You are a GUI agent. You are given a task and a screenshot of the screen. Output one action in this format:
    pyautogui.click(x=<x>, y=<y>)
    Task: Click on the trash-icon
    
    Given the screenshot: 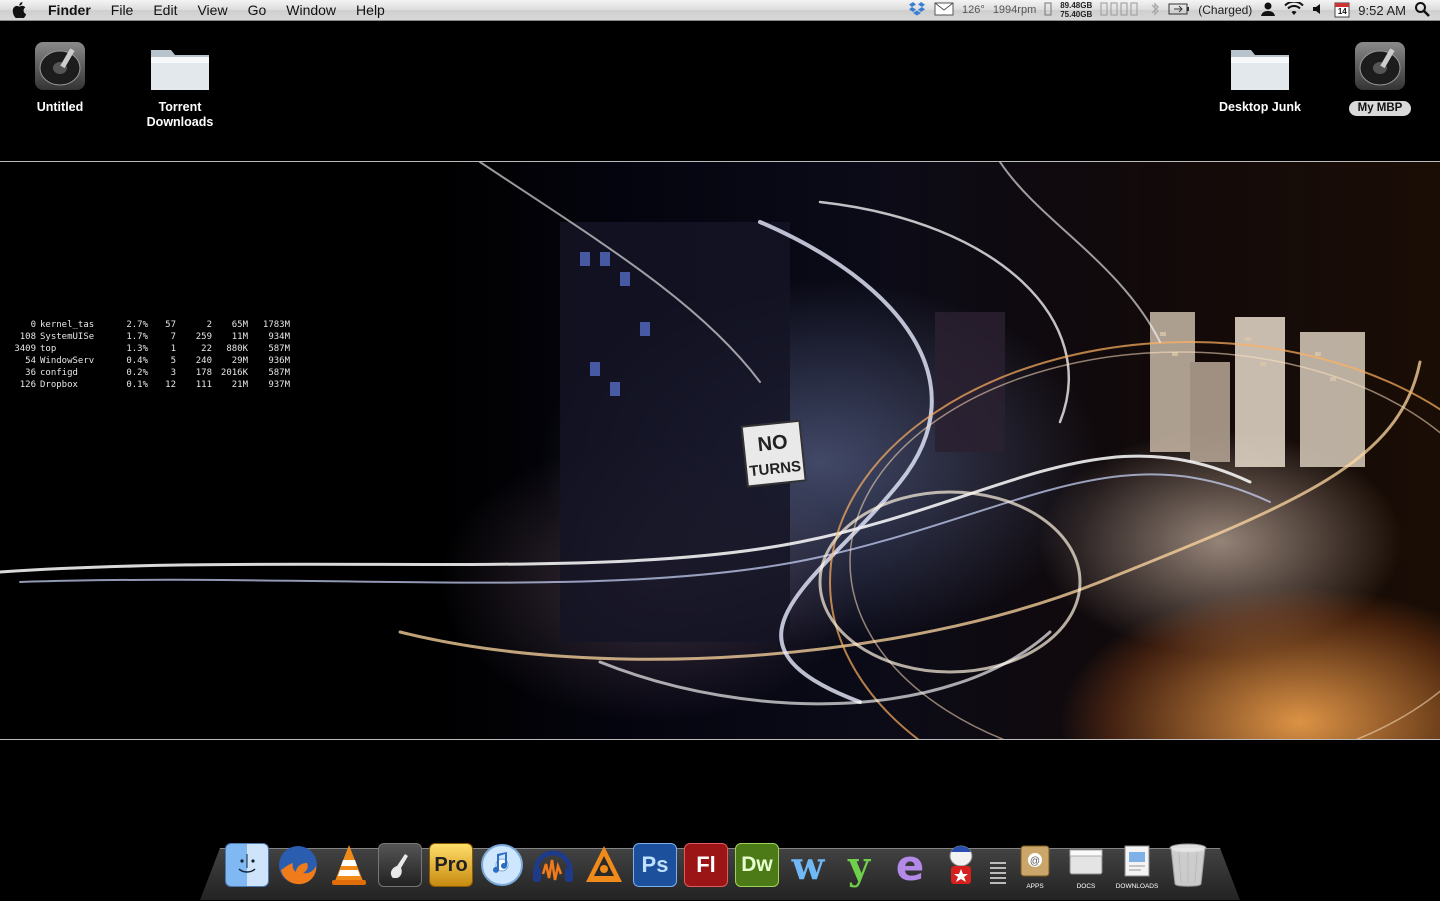 What is the action you would take?
    pyautogui.click(x=1188, y=865)
    